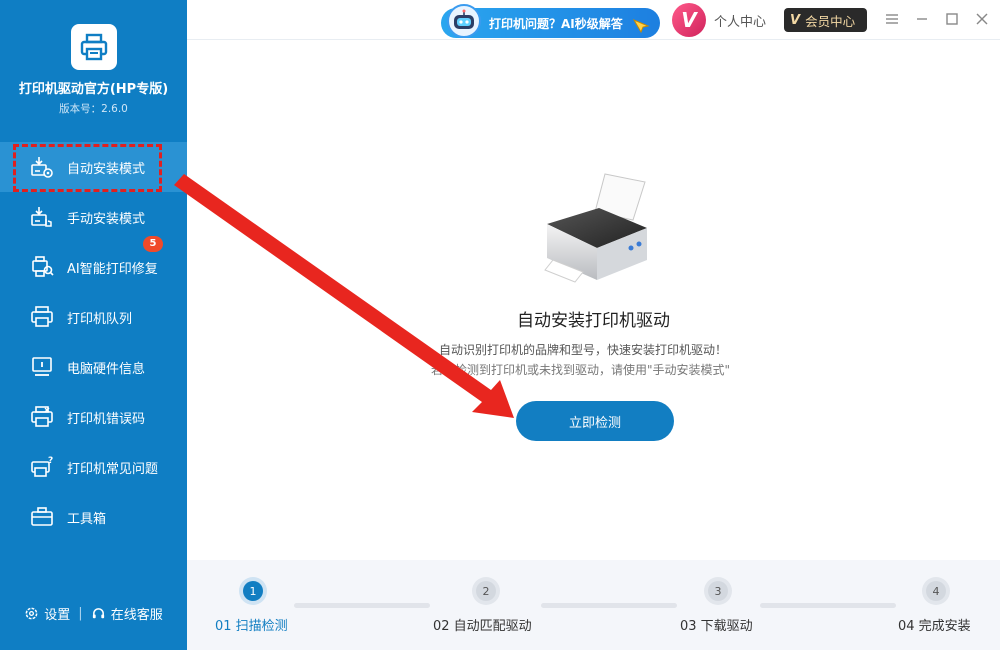 The height and width of the screenshot is (650, 1000). I want to click on vip-logo-icon: V, so click(689, 20).